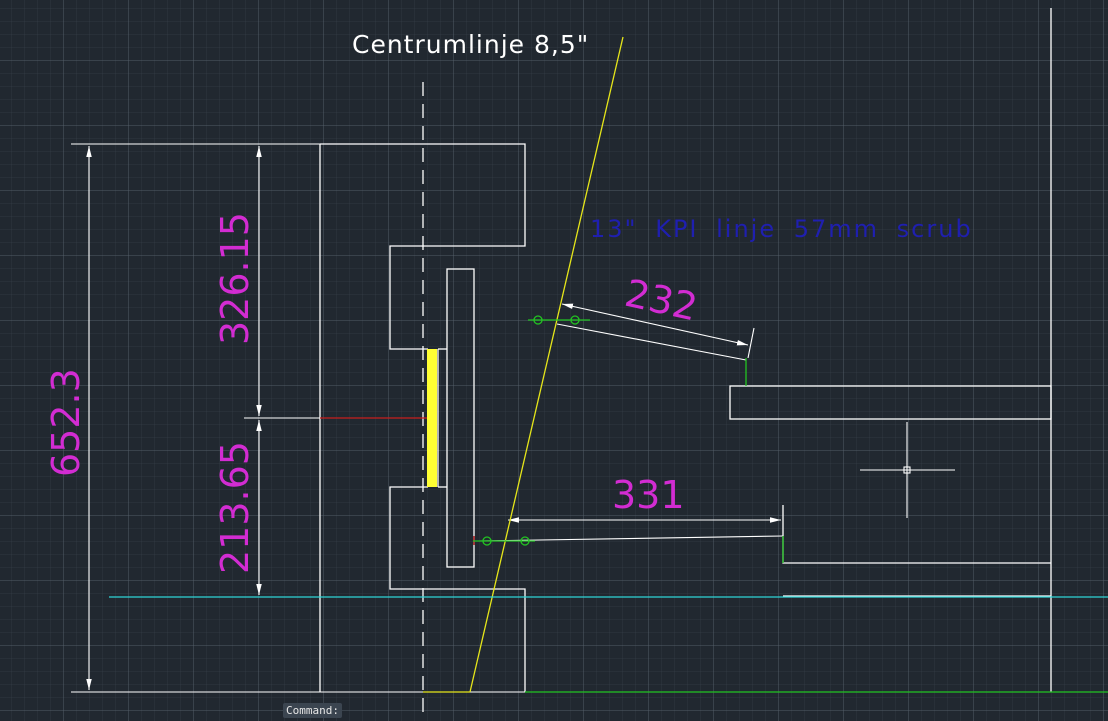 The height and width of the screenshot is (721, 1108). I want to click on dimension-upper: 326.15, so click(235, 278).